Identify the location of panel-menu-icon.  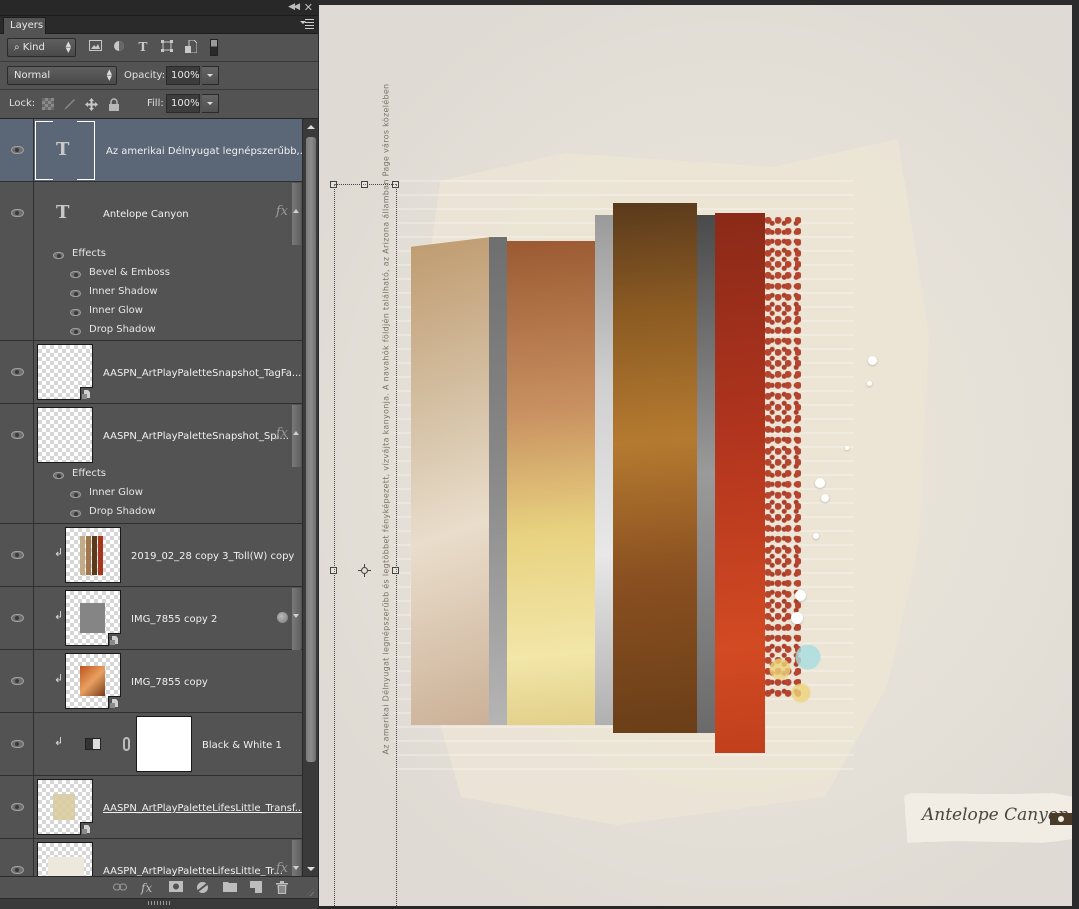
(307, 24).